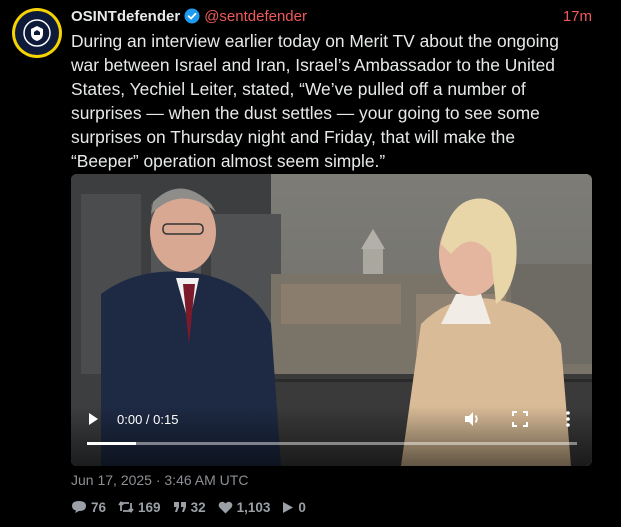  I want to click on retweet-icon, so click(126, 507).